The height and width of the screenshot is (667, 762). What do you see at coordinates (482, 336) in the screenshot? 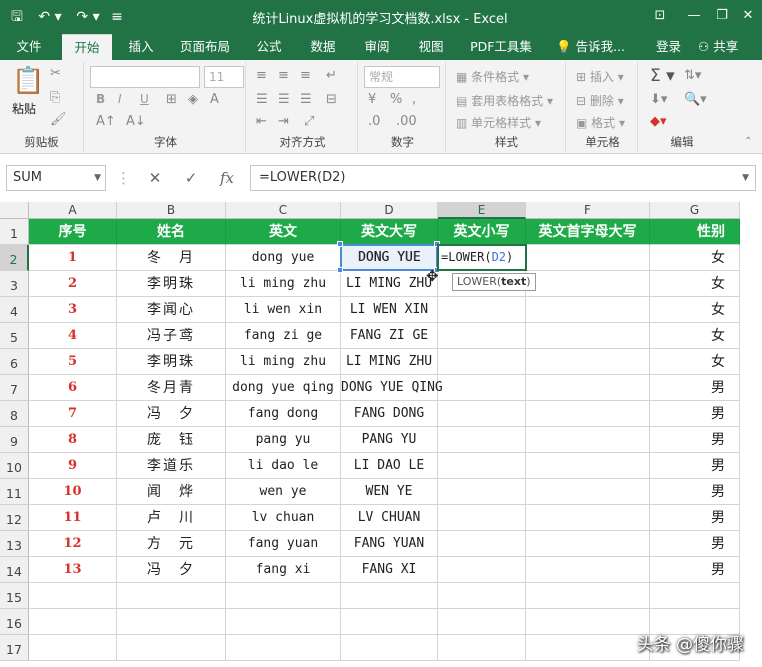
I see `cell-e5` at bounding box center [482, 336].